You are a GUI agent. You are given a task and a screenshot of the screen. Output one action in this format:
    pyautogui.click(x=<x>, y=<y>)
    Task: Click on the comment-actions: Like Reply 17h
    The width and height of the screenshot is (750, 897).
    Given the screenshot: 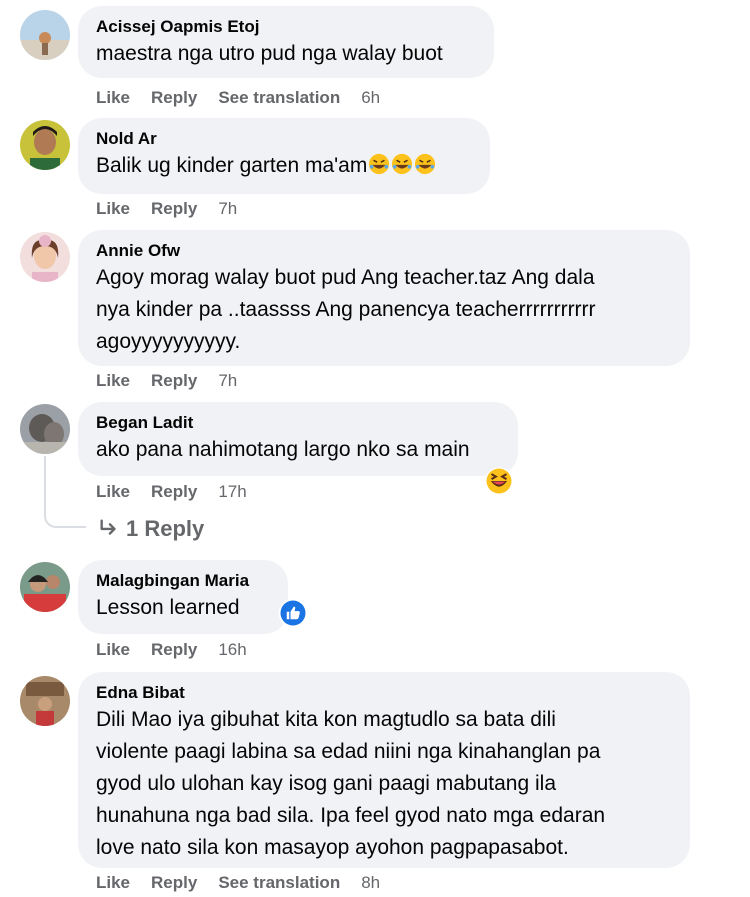 What is the action you would take?
    pyautogui.click(x=182, y=492)
    